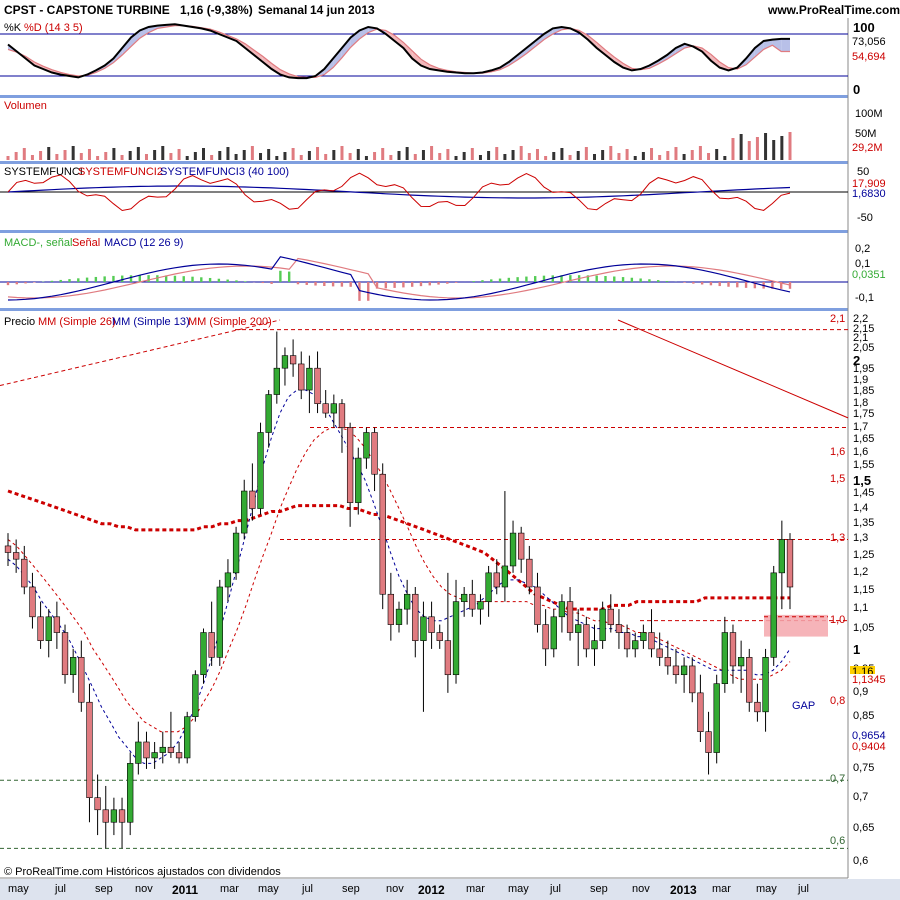 Image resolution: width=900 pixels, height=900 pixels. I want to click on volume-tick-50m: 50M, so click(866, 134).